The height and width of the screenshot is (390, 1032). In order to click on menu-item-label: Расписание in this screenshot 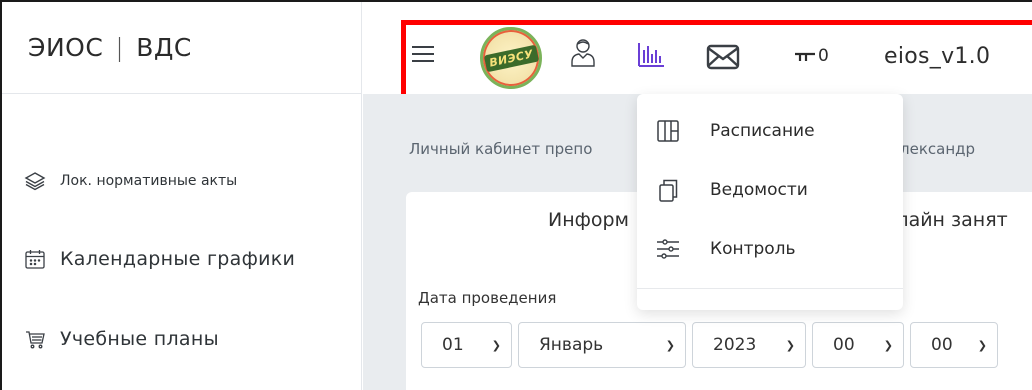, I will do `click(762, 131)`.